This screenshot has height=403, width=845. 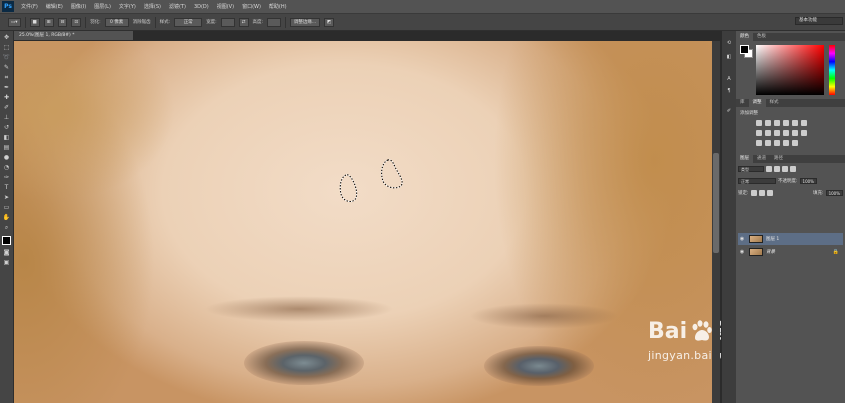 What do you see at coordinates (6, 148) in the screenshot?
I see `gradient-icon: ▤` at bounding box center [6, 148].